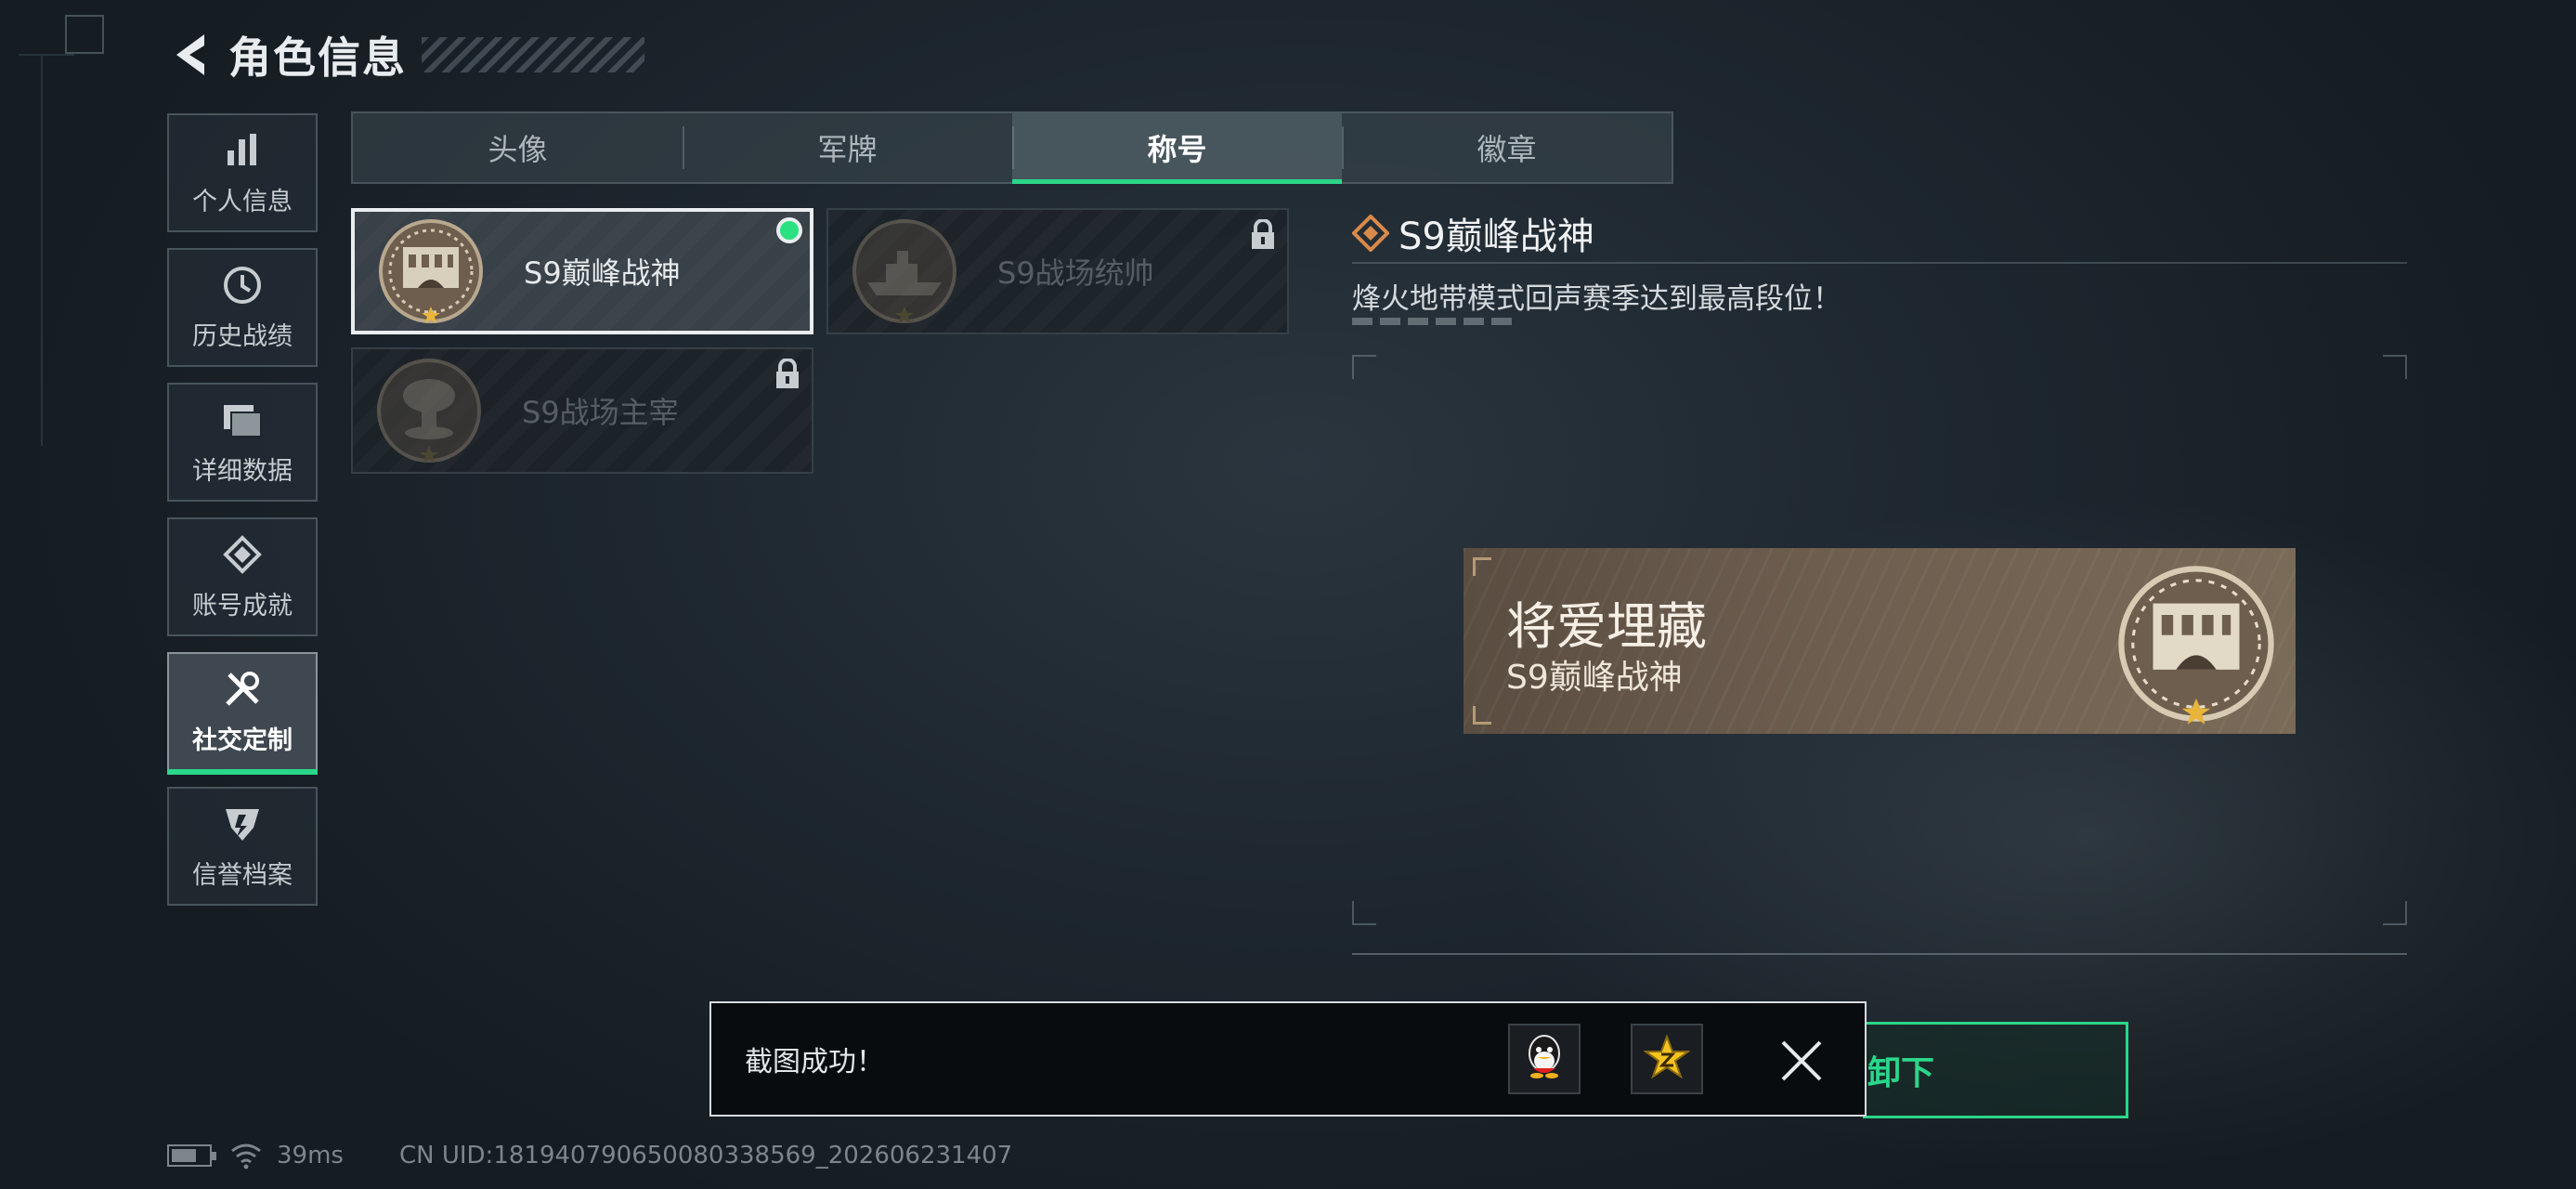 The height and width of the screenshot is (1189, 2576). What do you see at coordinates (243, 740) in the screenshot?
I see `sidebar-item-label: 社交定制` at bounding box center [243, 740].